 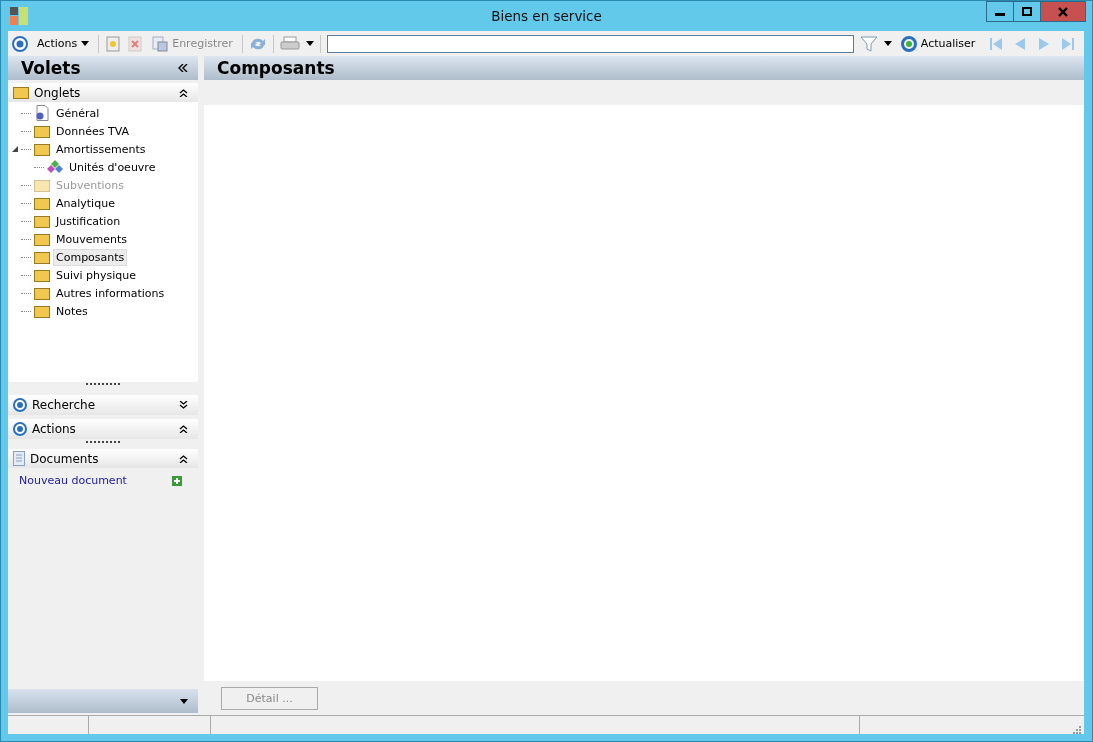 I want to click on tree-item: Autres informations, so click(x=110, y=293).